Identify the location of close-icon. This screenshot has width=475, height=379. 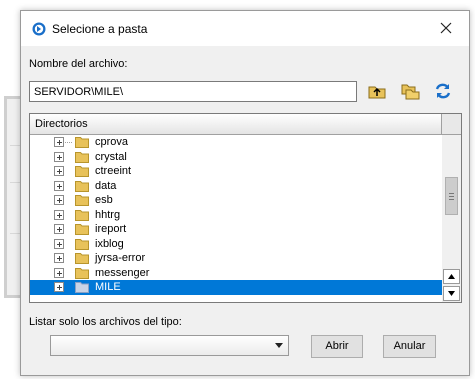
(446, 28).